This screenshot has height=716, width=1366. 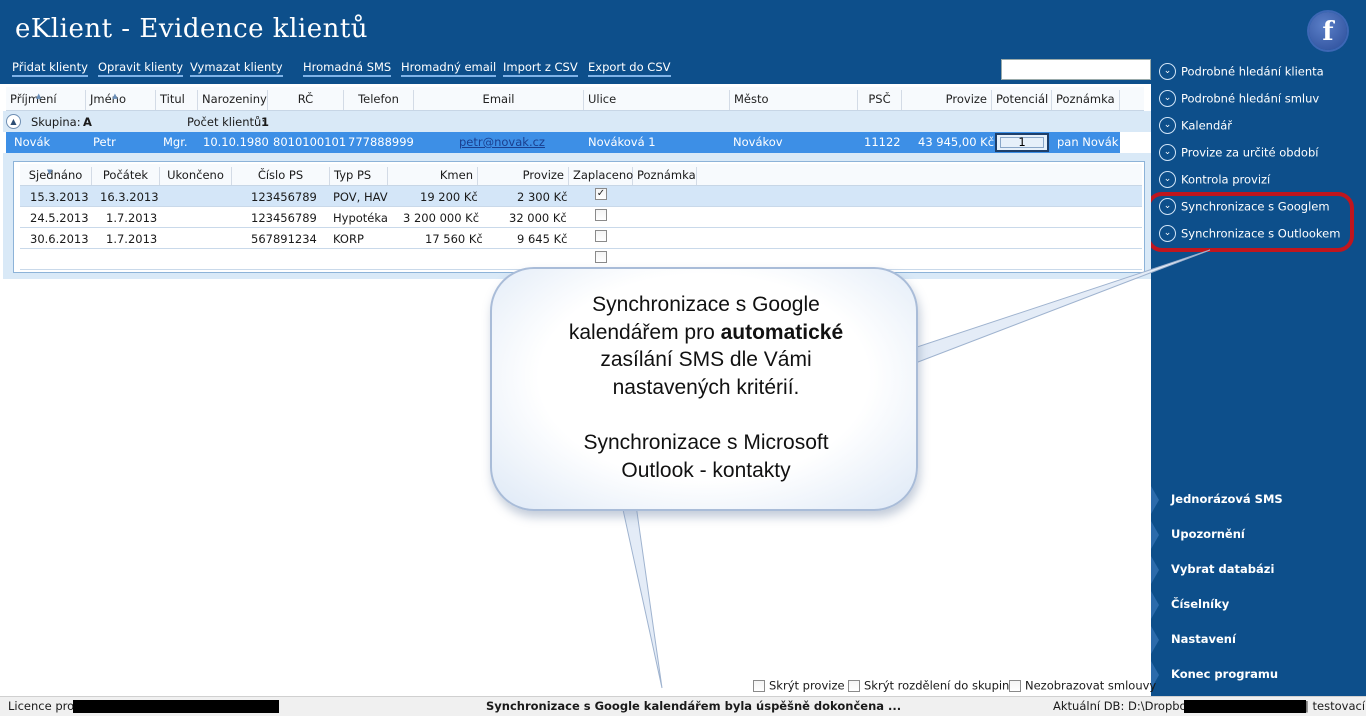 I want to click on edit-clients-button: Opravit klienty, so click(x=141, y=68).